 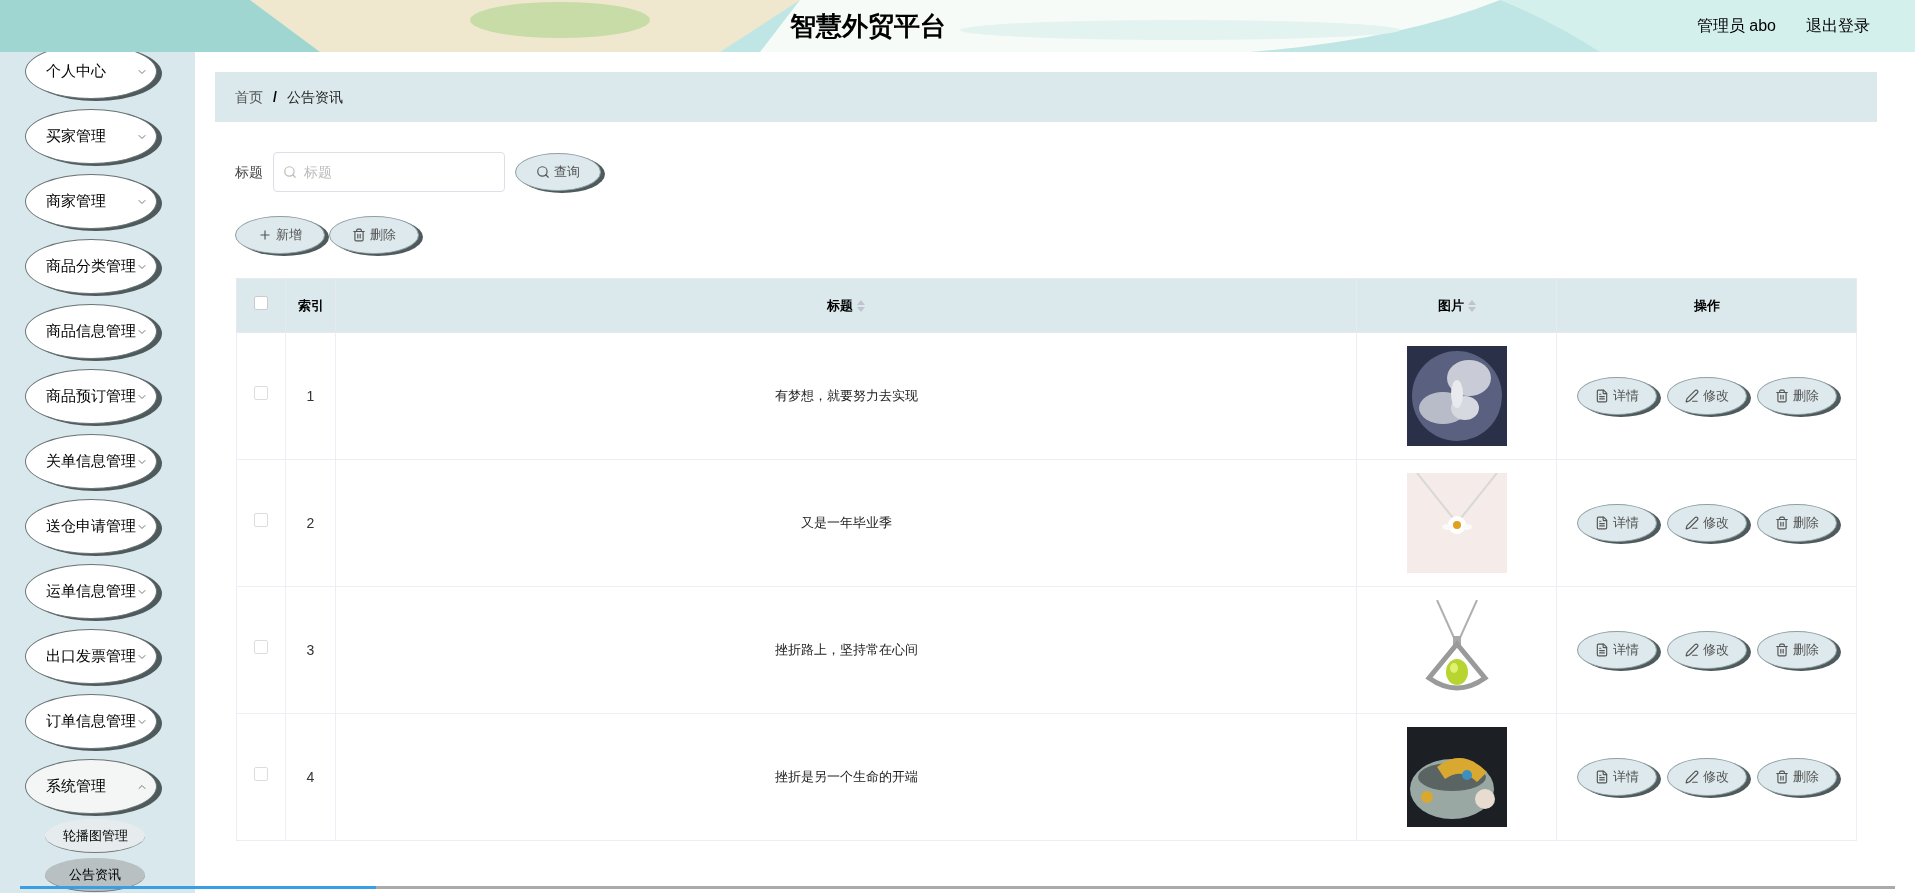 I want to click on column-header: 操作, so click(x=1706, y=305).